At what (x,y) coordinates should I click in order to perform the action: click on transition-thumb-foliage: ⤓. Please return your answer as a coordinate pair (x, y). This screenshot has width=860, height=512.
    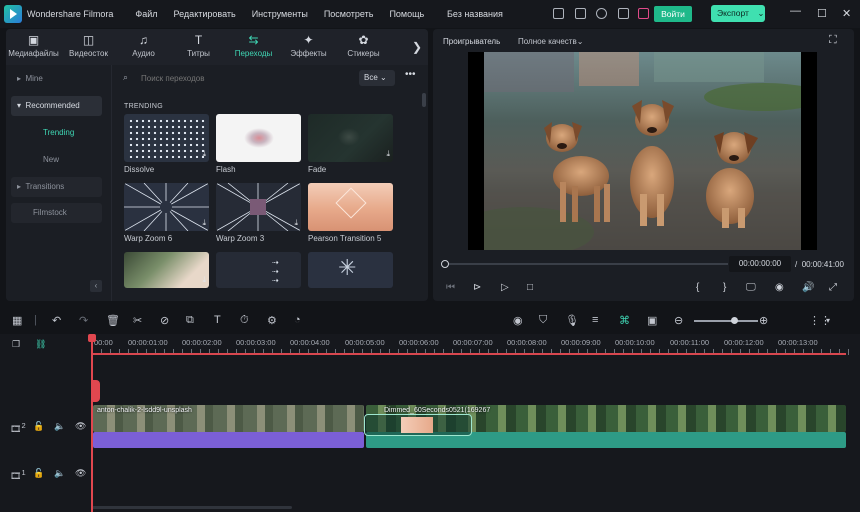
    Looking at the image, I should click on (166, 270).